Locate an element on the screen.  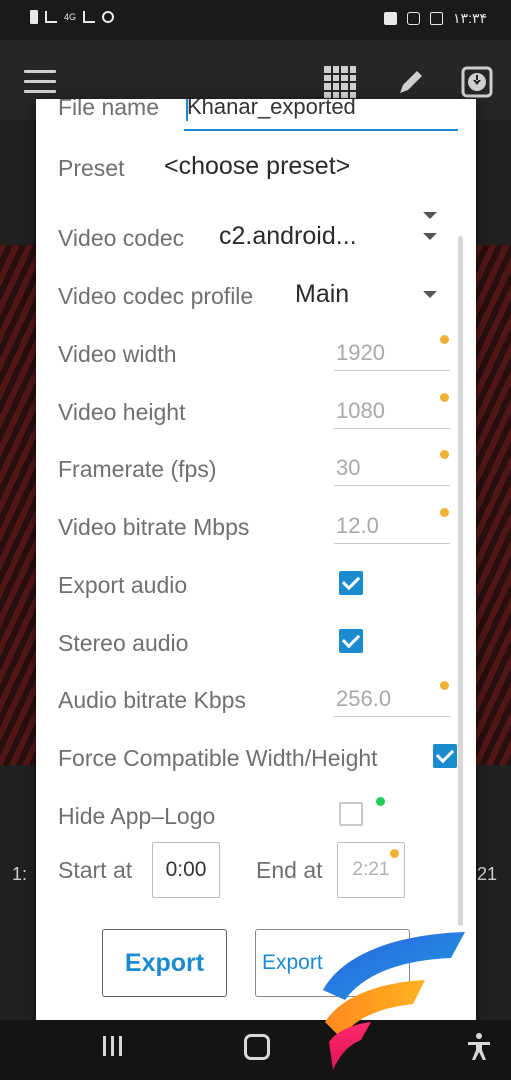
stereo-audio-label: Stereo audio is located at coordinates (123, 643).